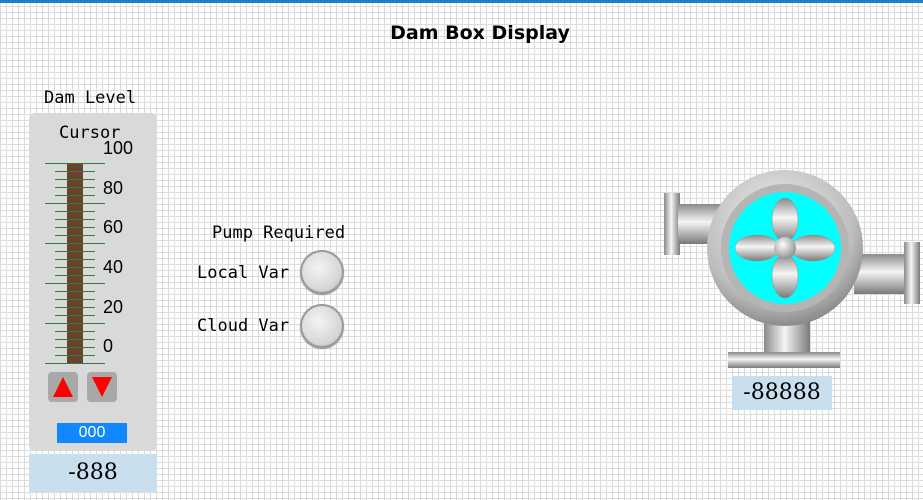  Describe the element at coordinates (113, 267) in the screenshot. I see `scale-label-40: 40` at that location.